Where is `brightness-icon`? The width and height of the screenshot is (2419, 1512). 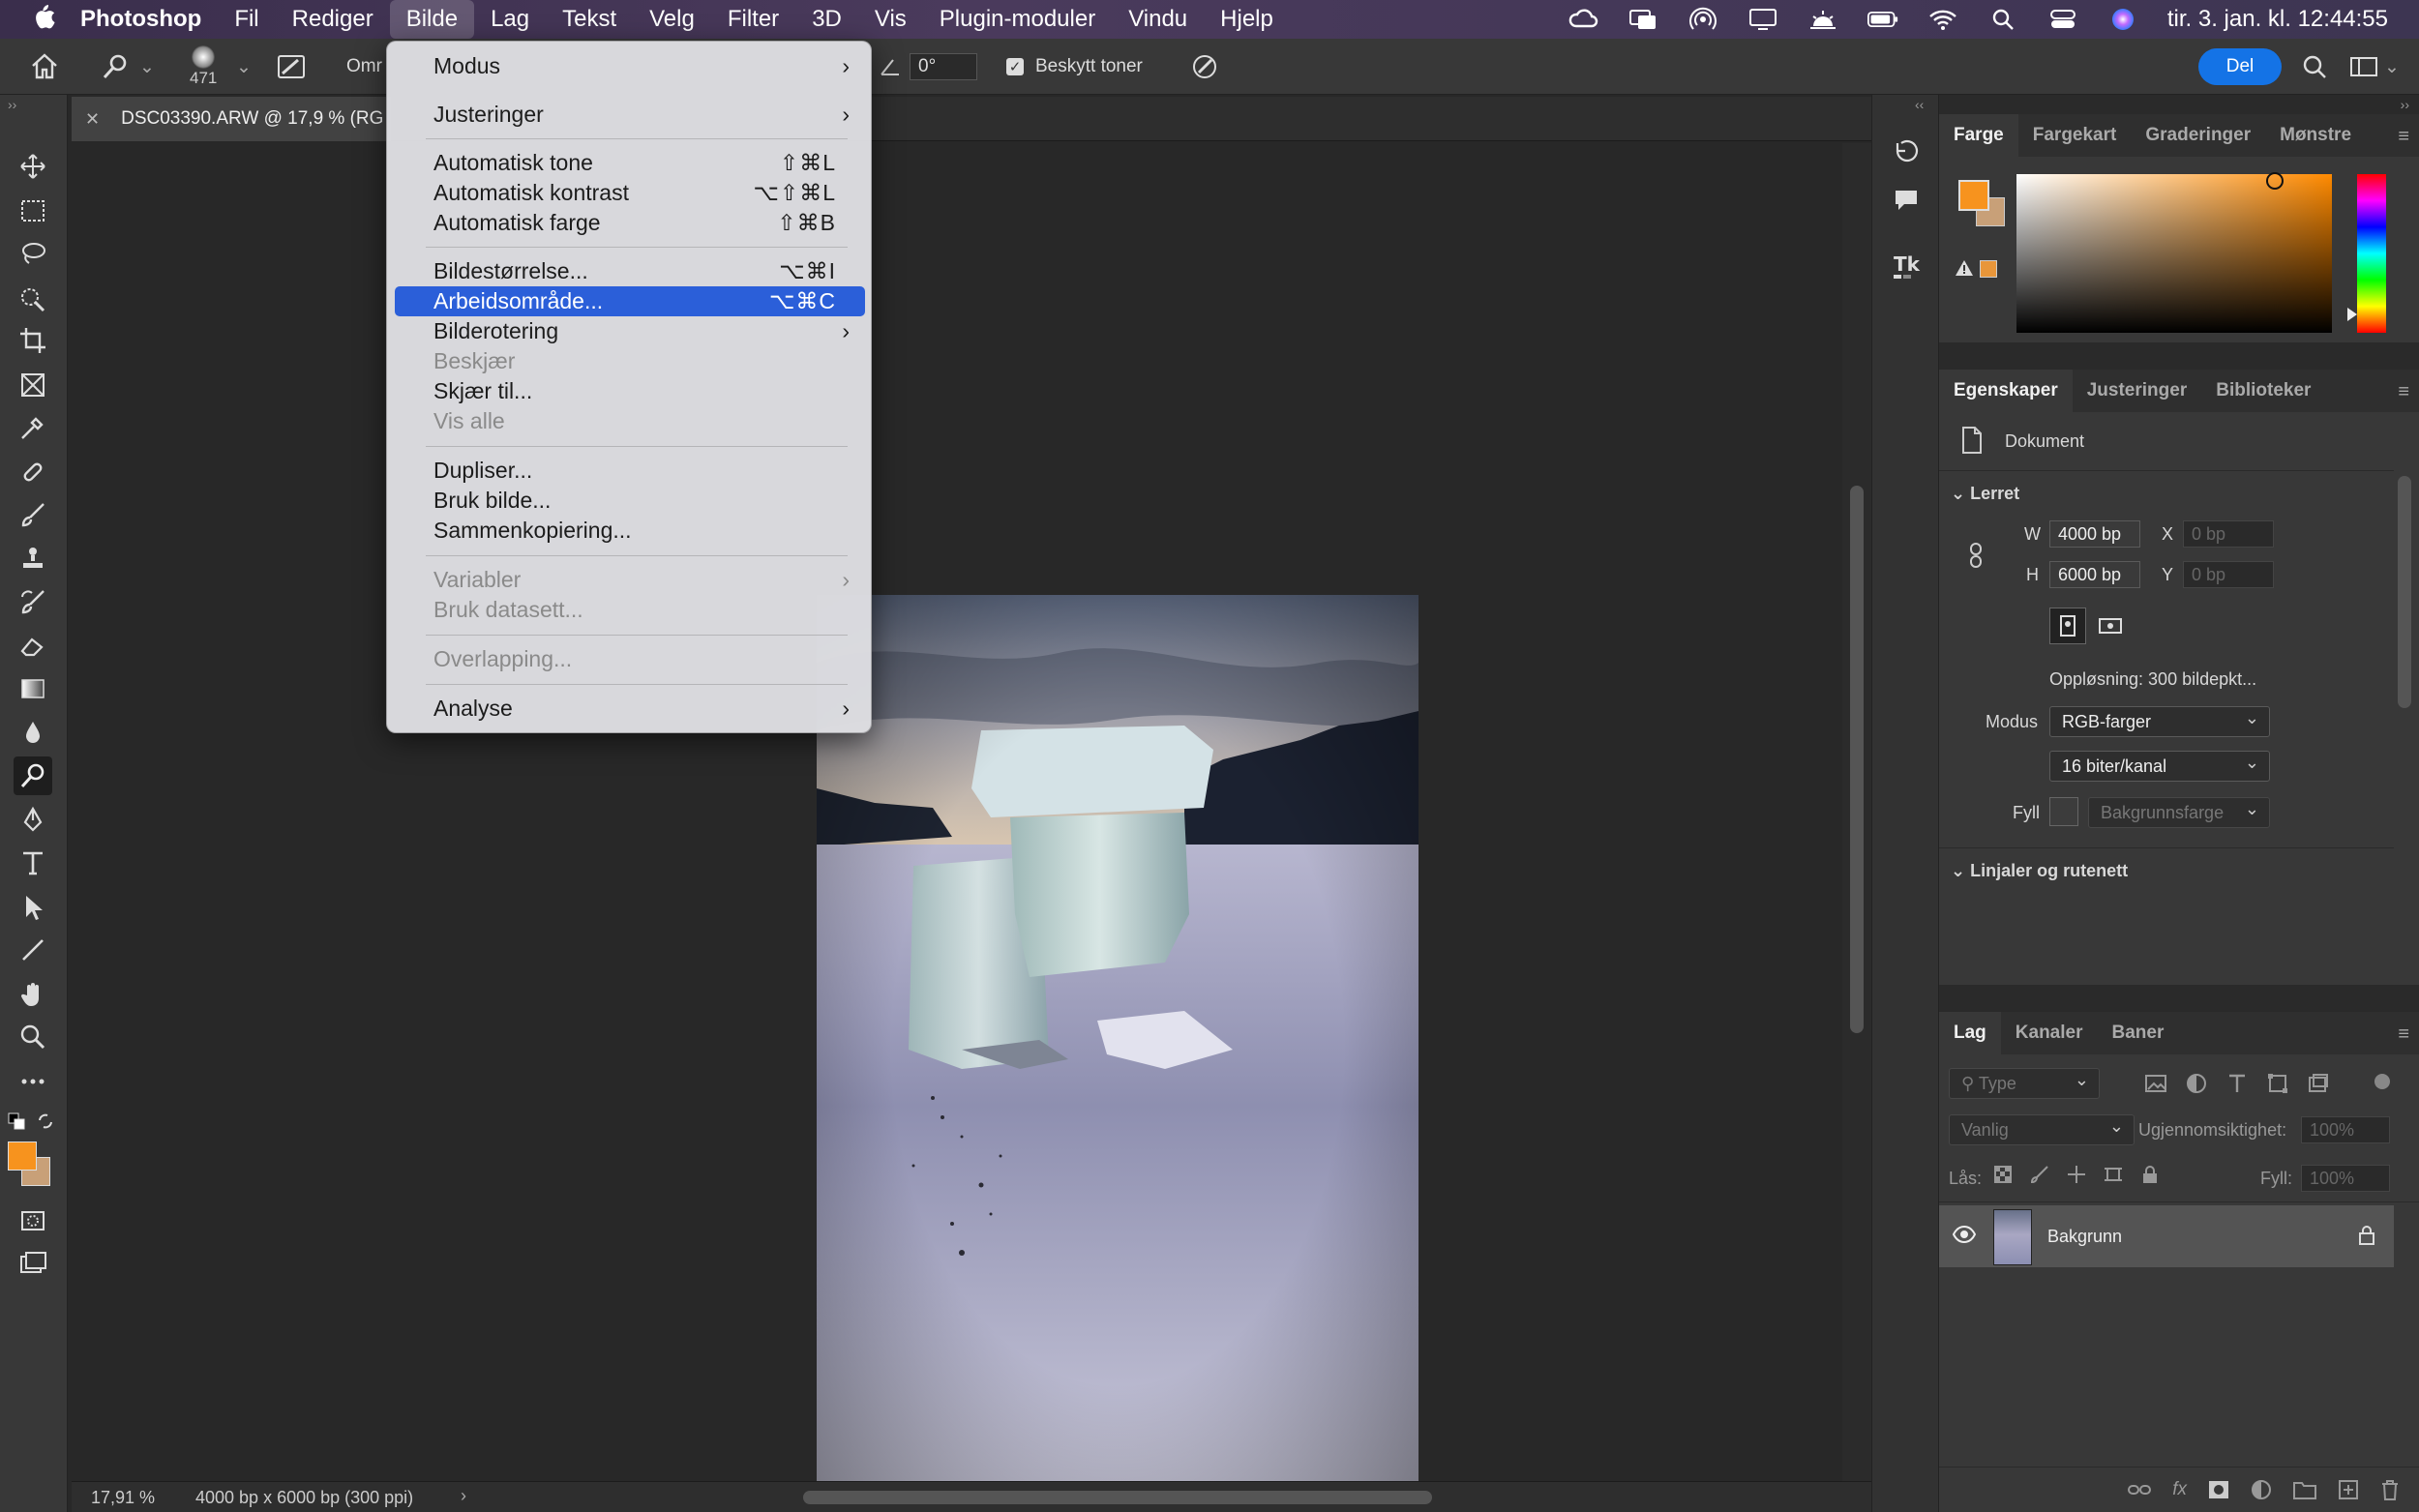 brightness-icon is located at coordinates (1822, 20).